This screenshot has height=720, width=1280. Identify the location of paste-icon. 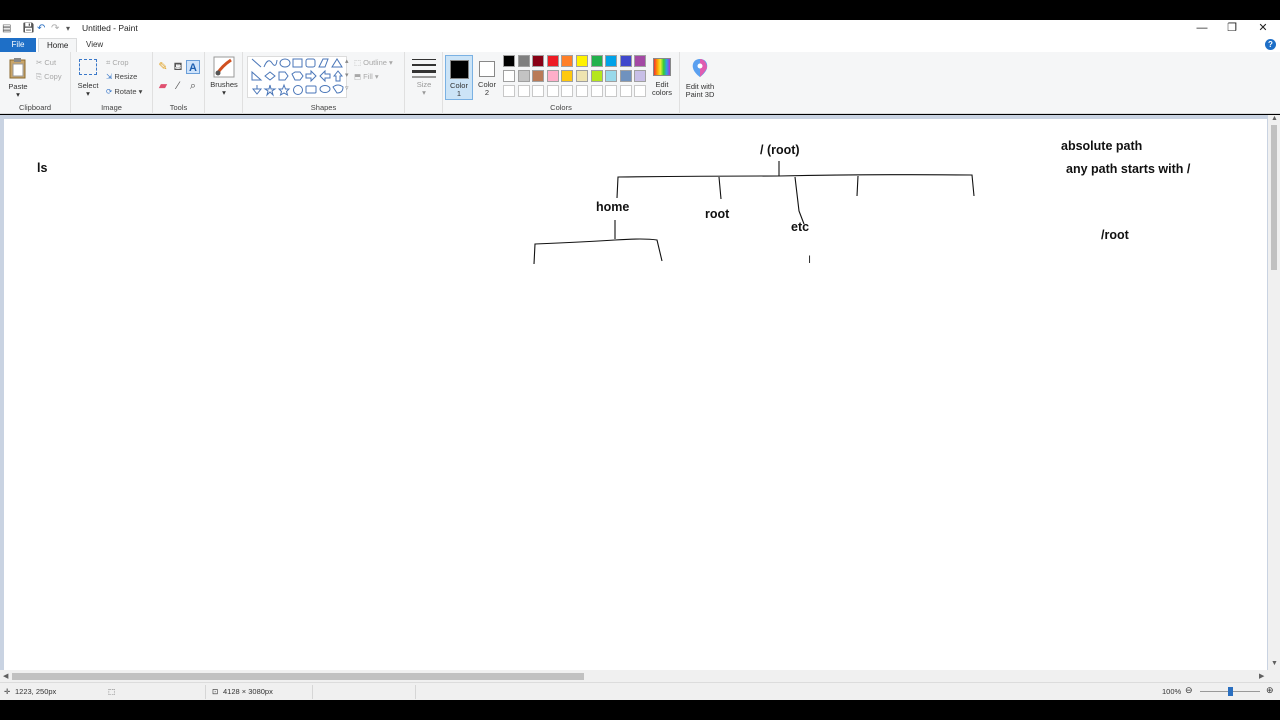
(17, 68).